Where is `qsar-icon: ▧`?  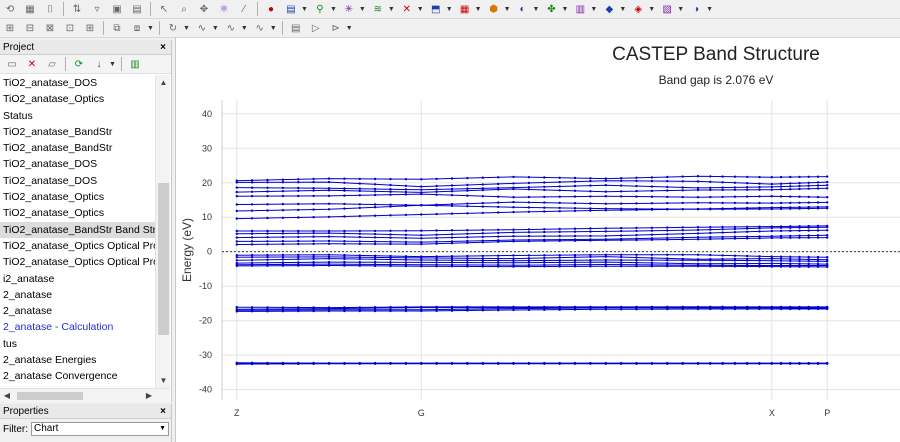
qsar-icon: ▧ is located at coordinates (667, 9).